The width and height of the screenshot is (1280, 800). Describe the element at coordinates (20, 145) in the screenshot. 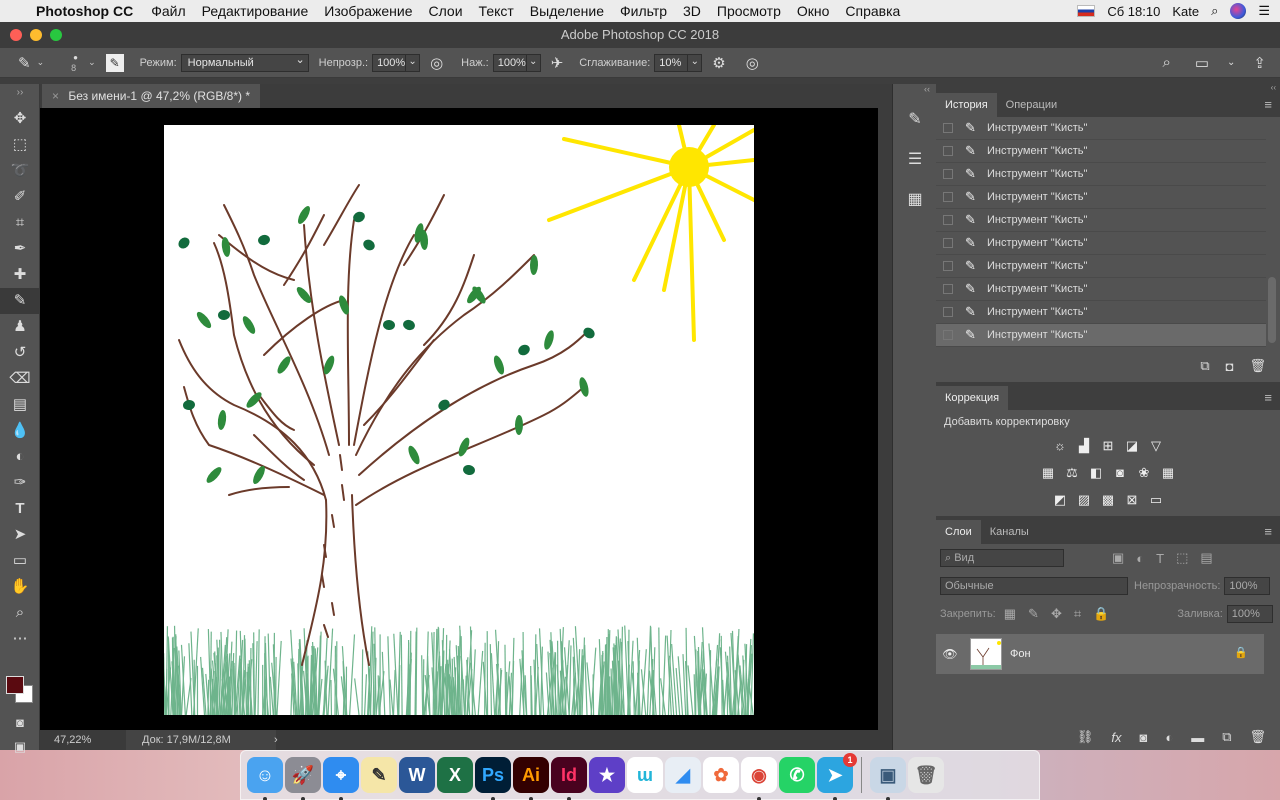

I see `marquee-tool-icon: ⬚` at that location.